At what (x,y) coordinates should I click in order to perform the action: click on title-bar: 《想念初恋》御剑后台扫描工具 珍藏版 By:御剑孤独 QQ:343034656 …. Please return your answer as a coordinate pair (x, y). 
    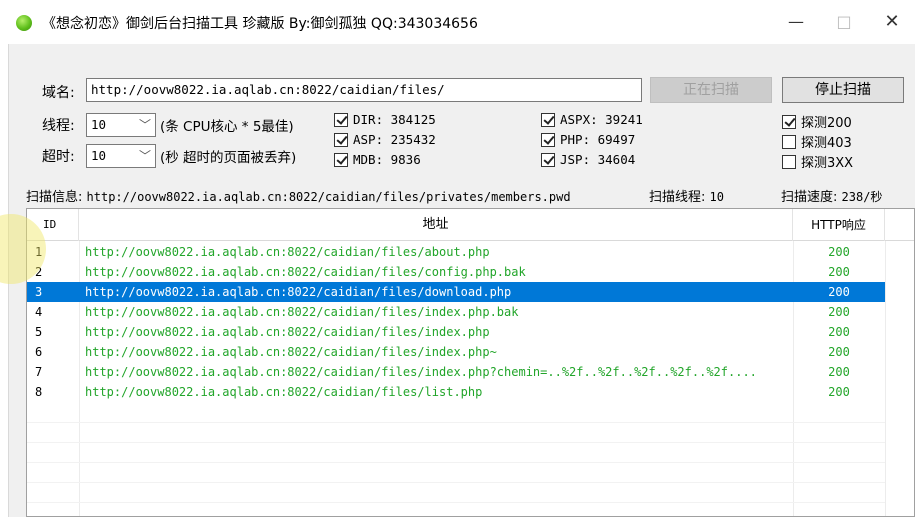
    Looking at the image, I should click on (457, 22).